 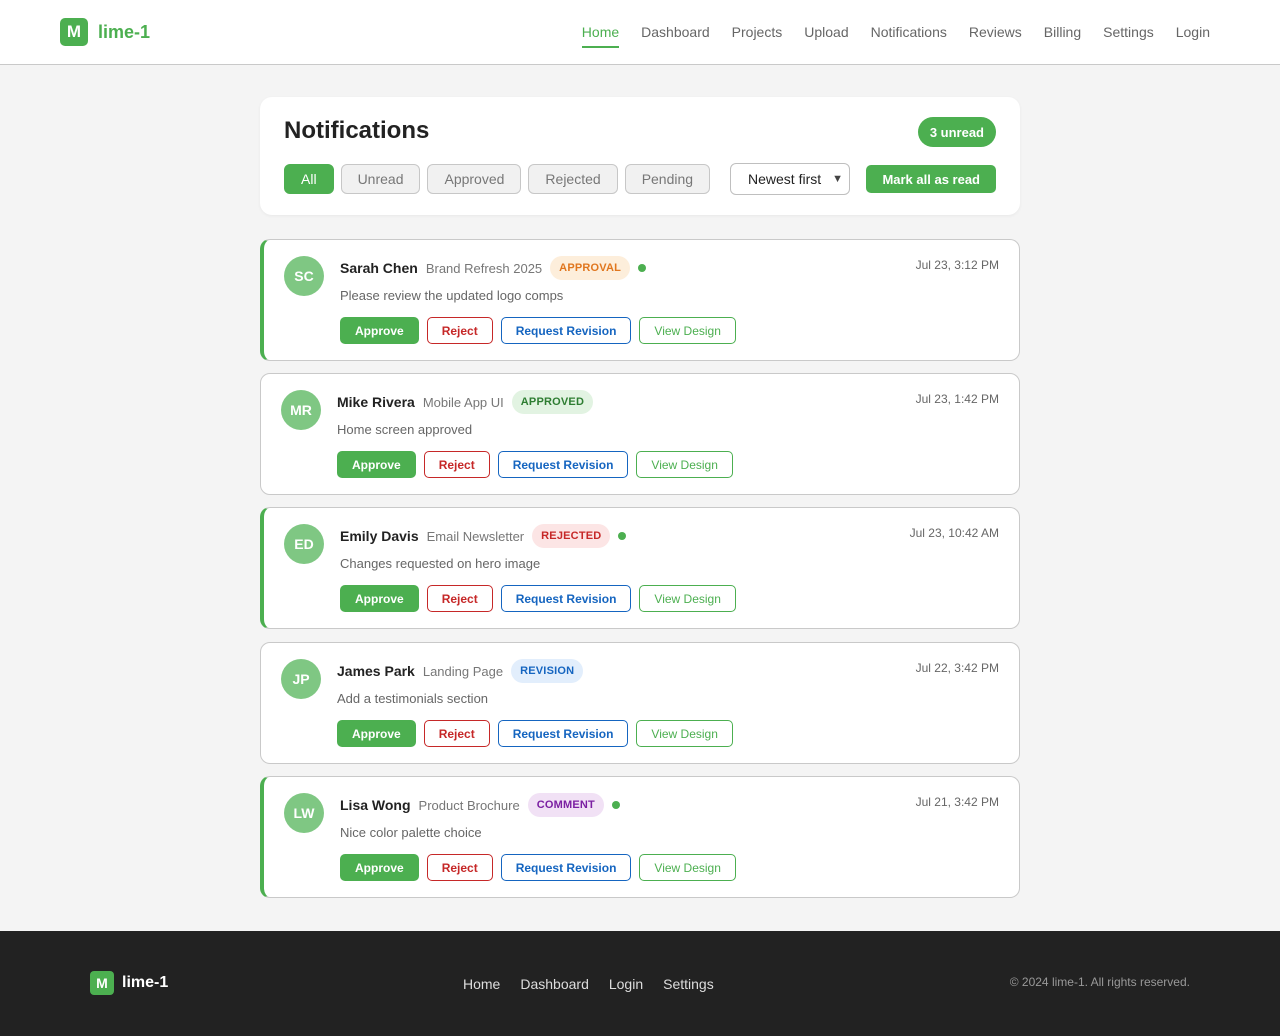 What do you see at coordinates (463, 402) in the screenshot?
I see `project-name: Mobile App UI` at bounding box center [463, 402].